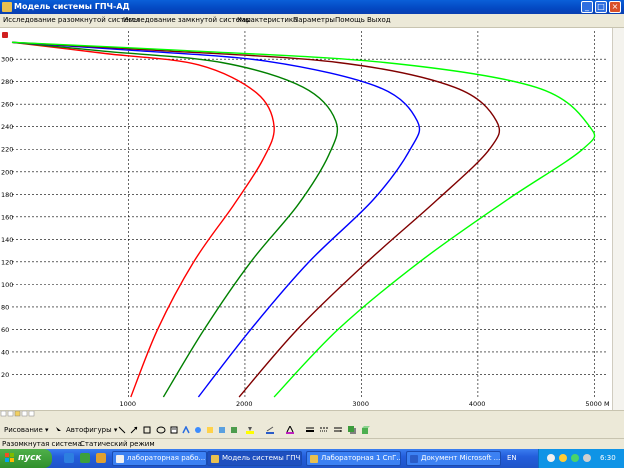  Describe the element at coordinates (9, 457) in the screenshot. I see `windows-logo-icon` at that location.